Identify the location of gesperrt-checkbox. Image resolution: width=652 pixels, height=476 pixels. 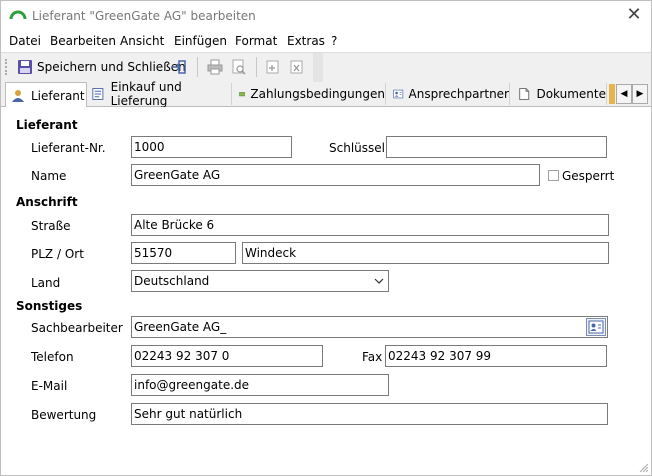
(553, 175).